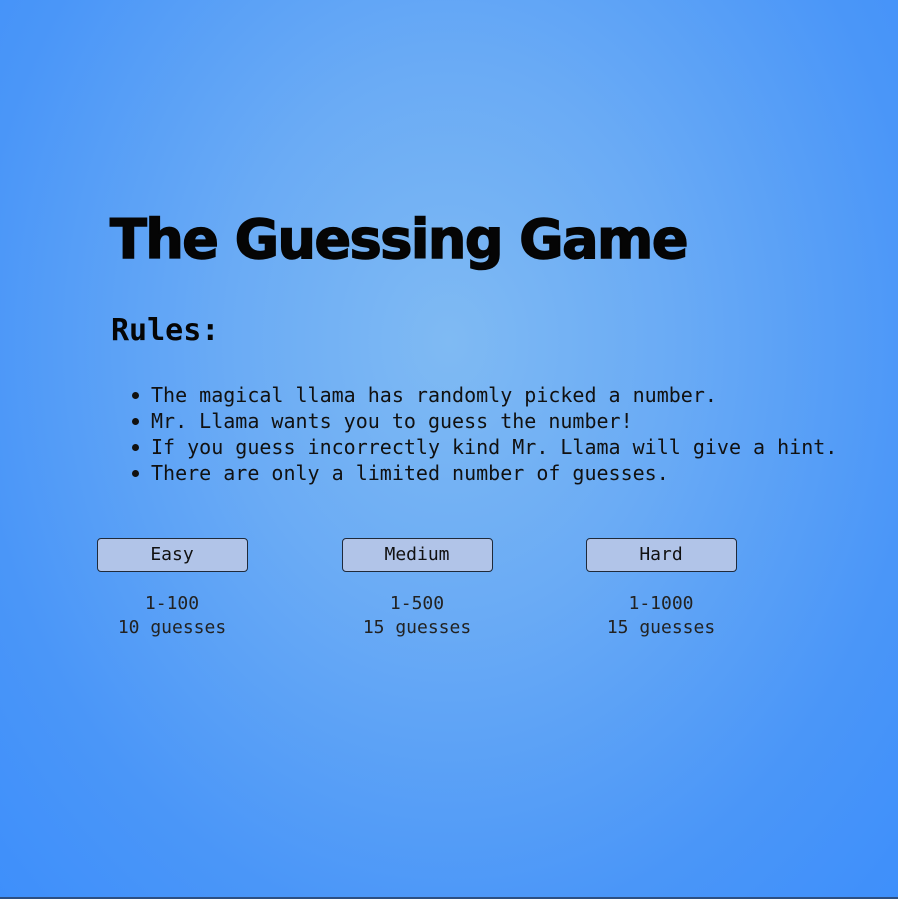 This screenshot has height=899, width=898. I want to click on mode-hard-info: 1-1000 15 guesses, so click(661, 616).